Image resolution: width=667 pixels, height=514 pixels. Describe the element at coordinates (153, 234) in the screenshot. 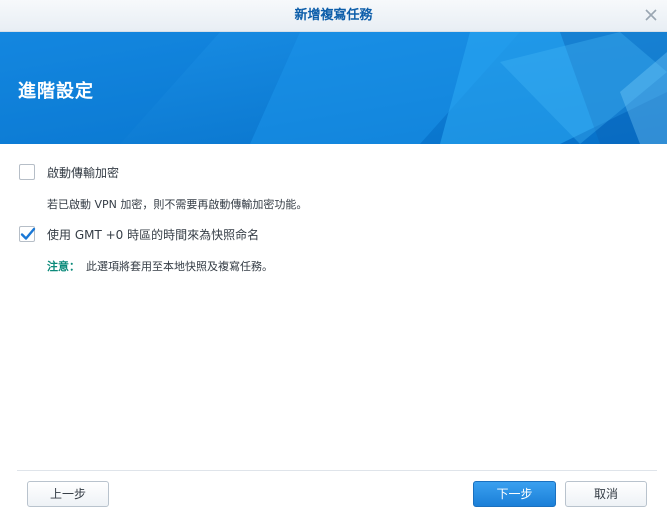

I see `gmt-naming-label: 使用 GMT +0 時區的時間來為快照命名` at that location.